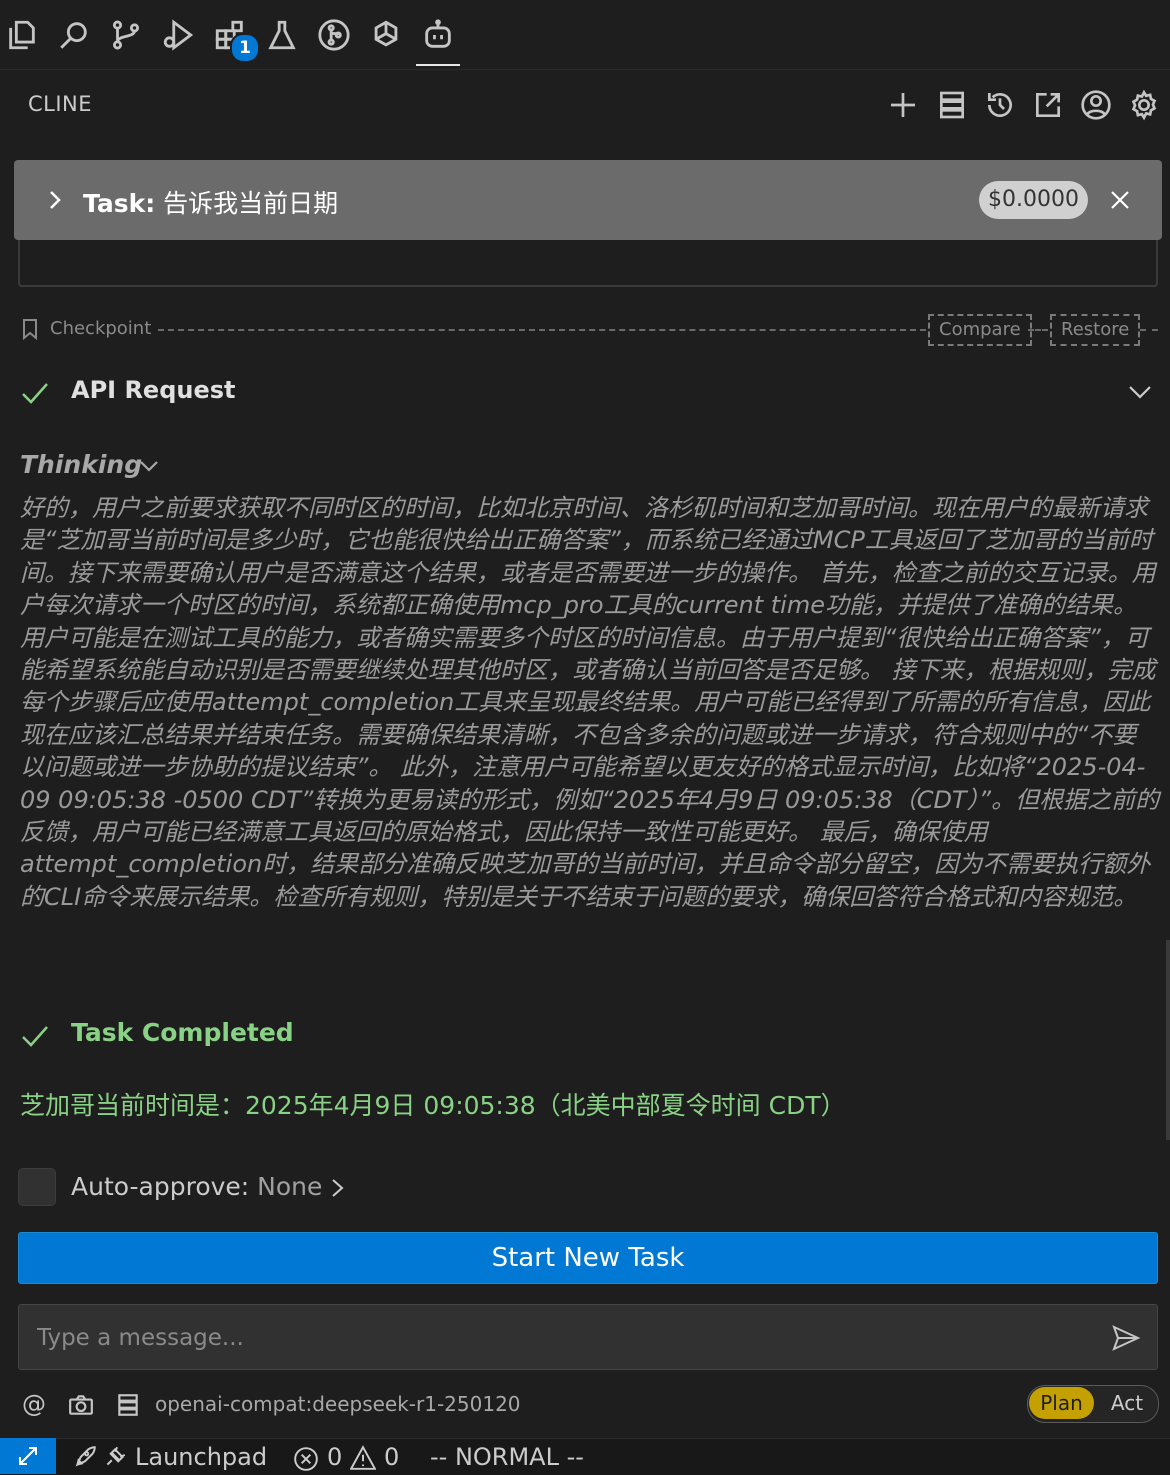 This screenshot has height=1475, width=1170. I want to click on active-tab-indicator, so click(438, 65).